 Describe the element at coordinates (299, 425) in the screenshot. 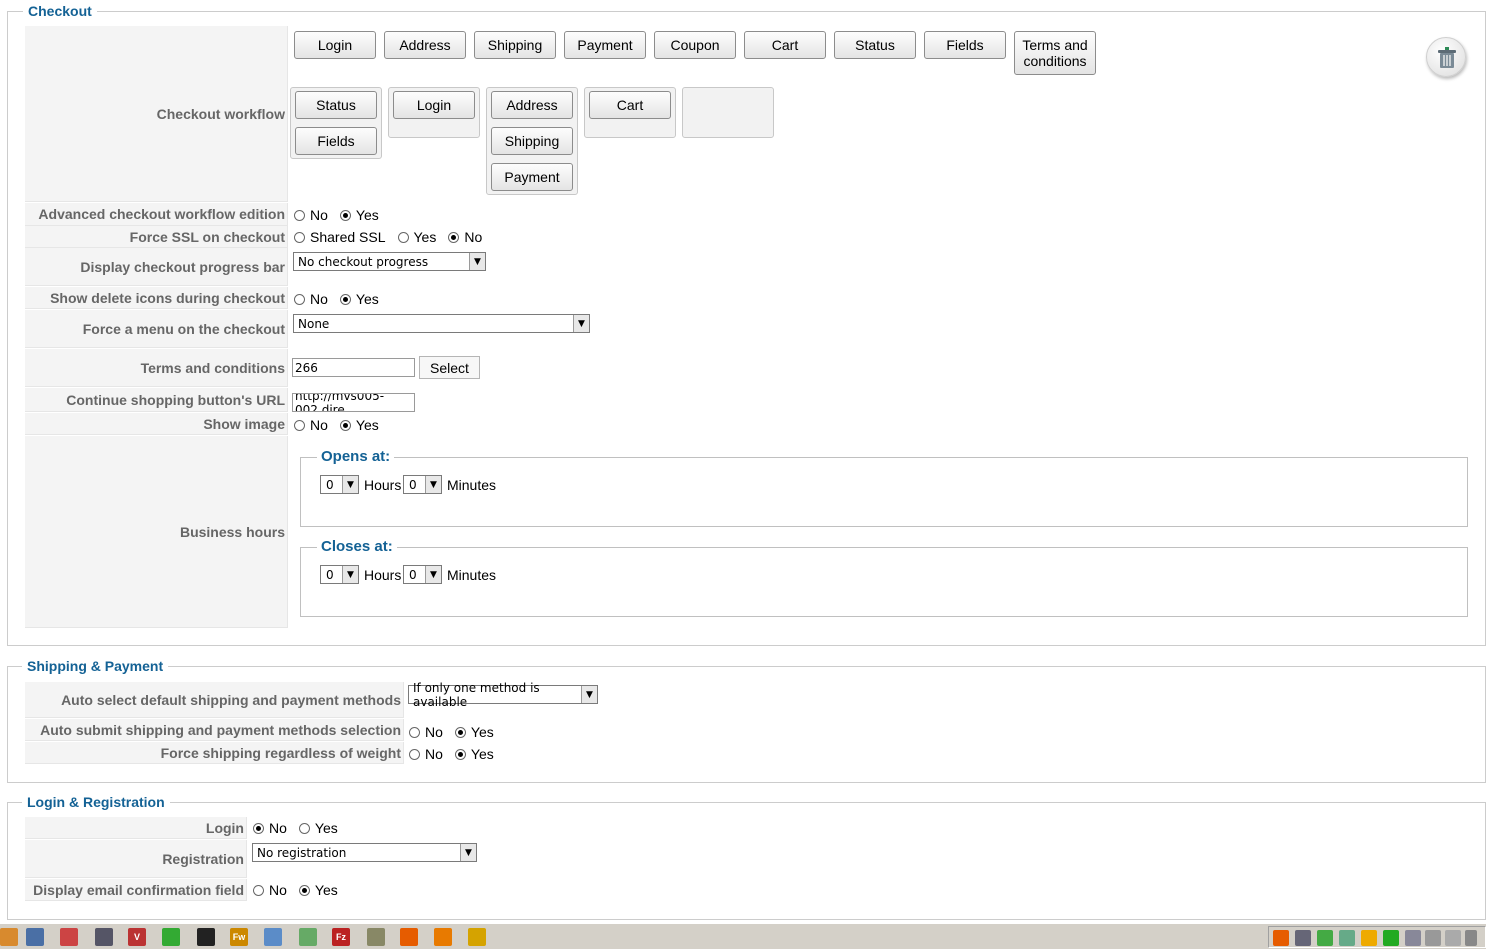

I see `show-image-no-radio` at that location.